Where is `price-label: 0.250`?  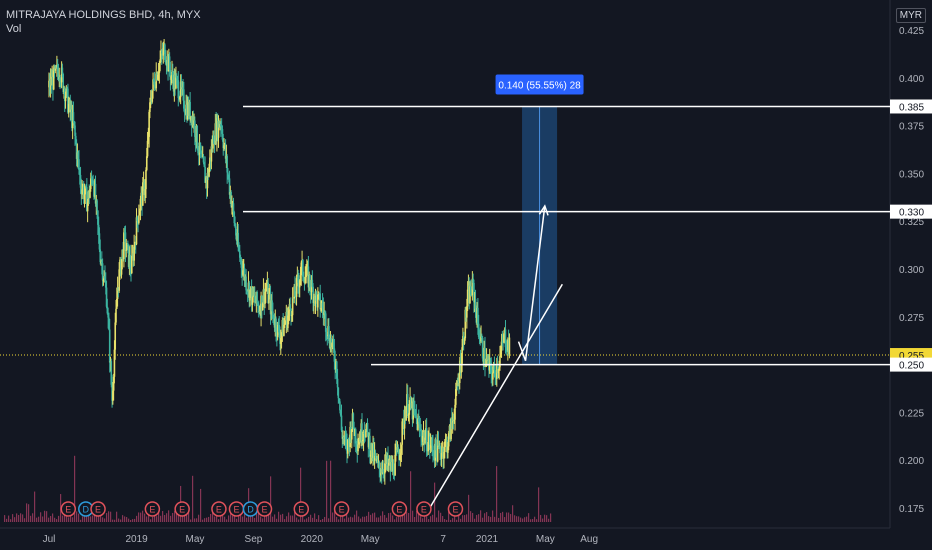 price-label: 0.250 is located at coordinates (911, 366).